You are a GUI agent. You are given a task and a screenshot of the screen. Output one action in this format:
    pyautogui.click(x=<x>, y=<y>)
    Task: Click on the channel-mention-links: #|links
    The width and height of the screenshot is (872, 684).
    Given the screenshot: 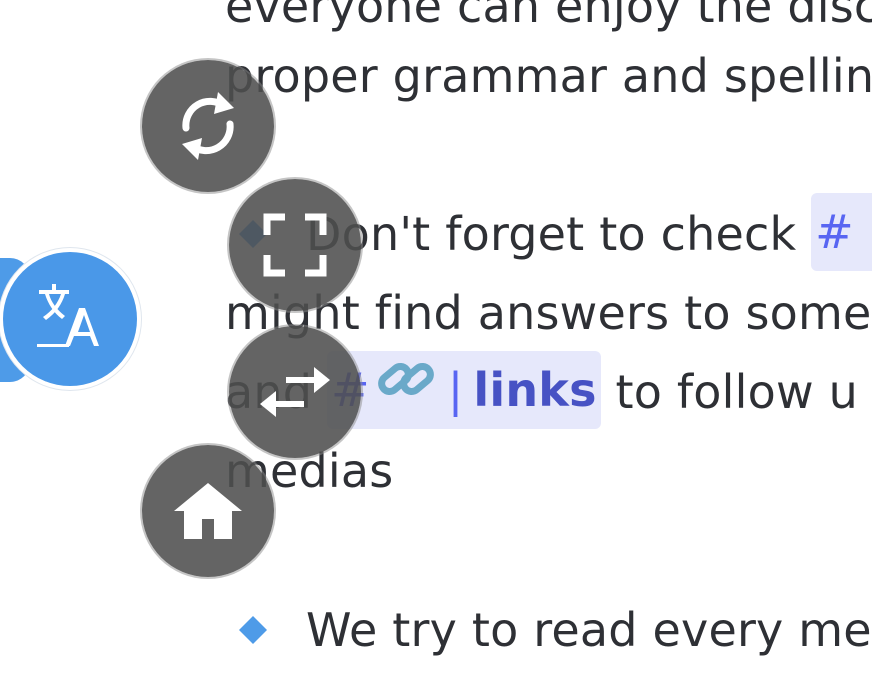 What is the action you would take?
    pyautogui.click(x=463, y=390)
    